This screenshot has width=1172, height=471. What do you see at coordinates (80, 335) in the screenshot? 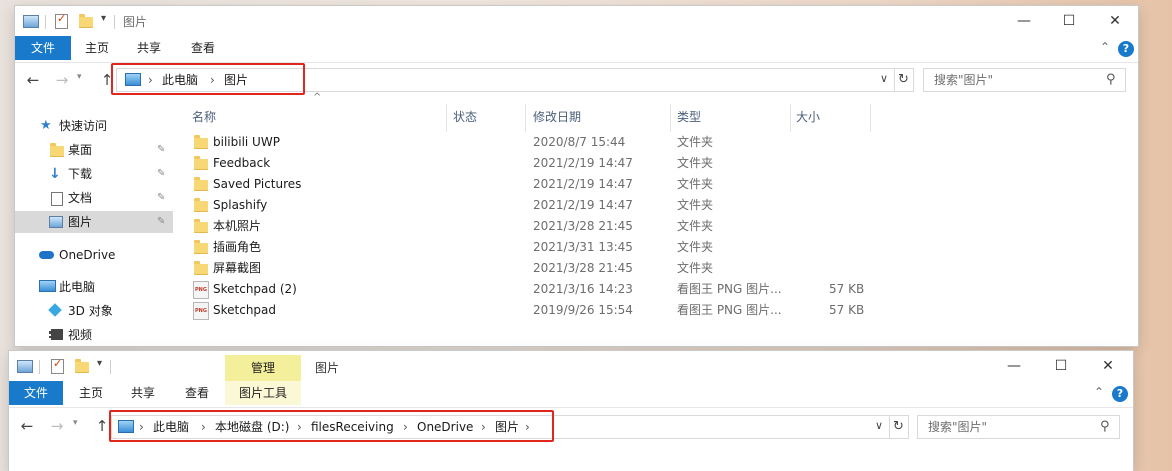
I see `sidebar-item-label: 视频` at bounding box center [80, 335].